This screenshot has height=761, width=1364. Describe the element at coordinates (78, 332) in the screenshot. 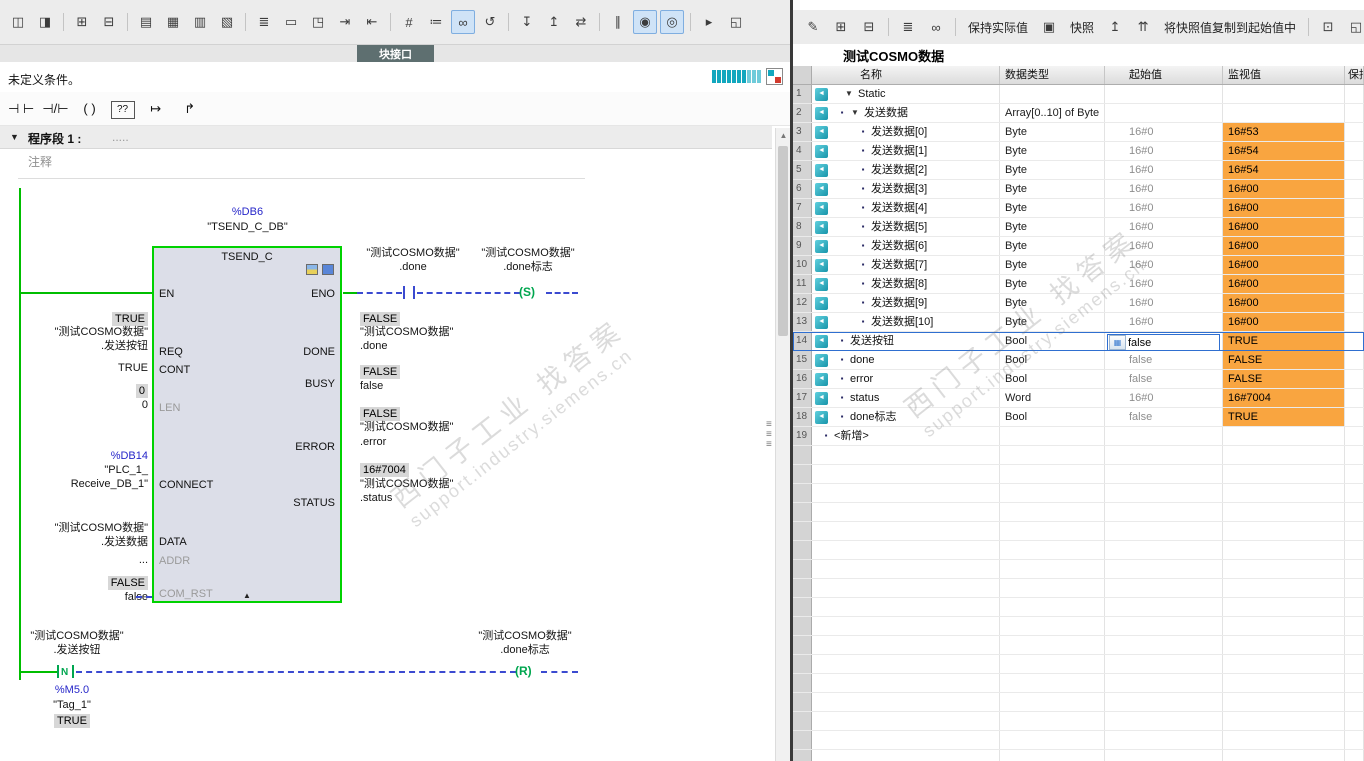

I see `req-operand-line1: "测试COSMO数据"` at that location.